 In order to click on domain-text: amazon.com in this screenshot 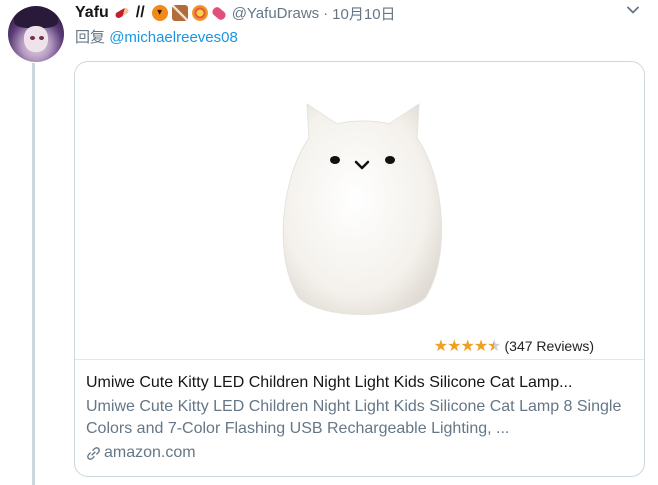, I will do `click(150, 452)`.